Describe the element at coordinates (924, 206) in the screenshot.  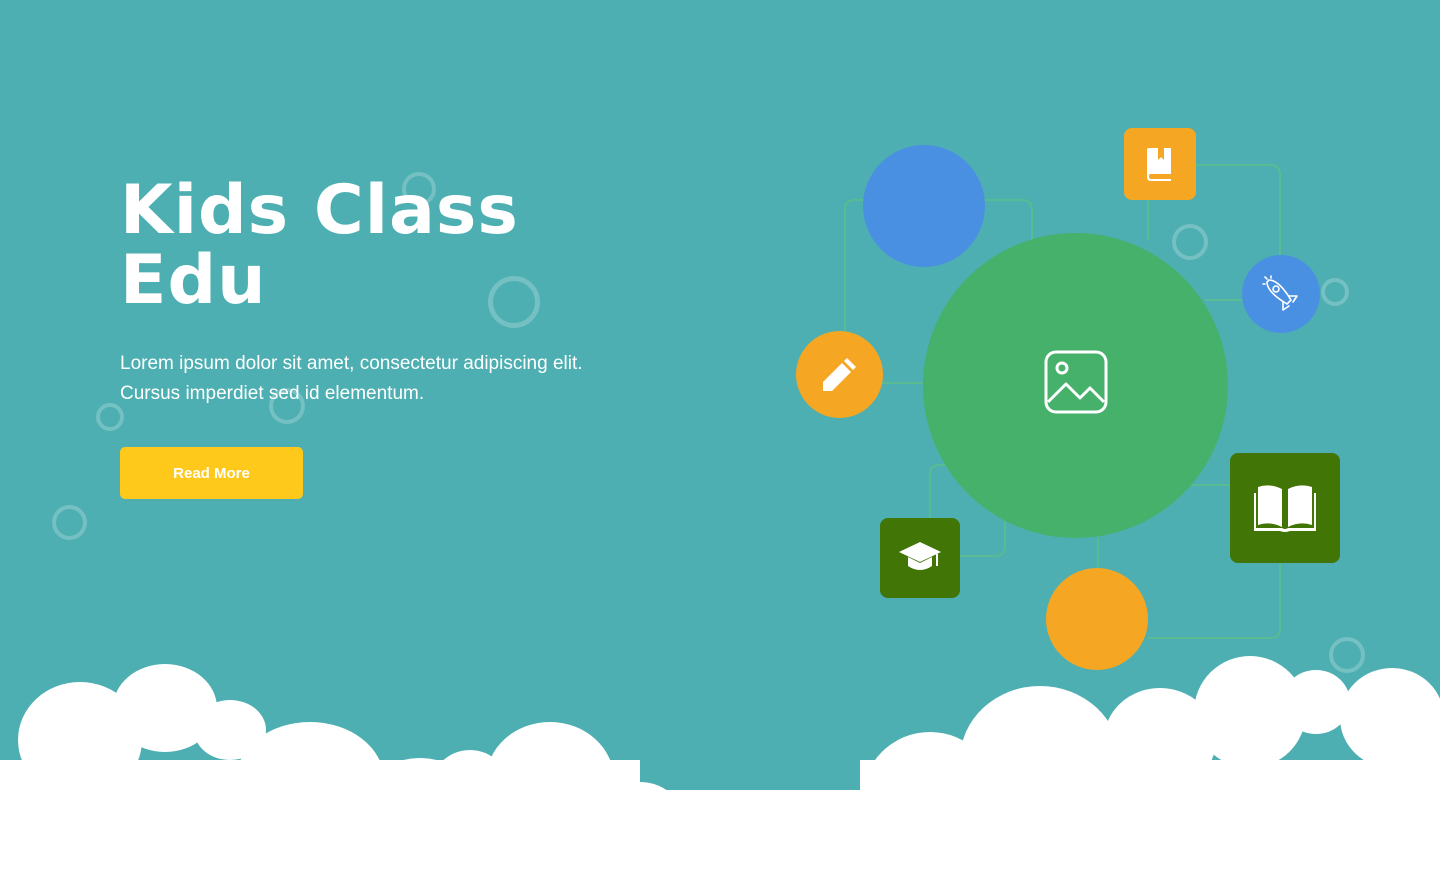
I see `blue-circle` at that location.